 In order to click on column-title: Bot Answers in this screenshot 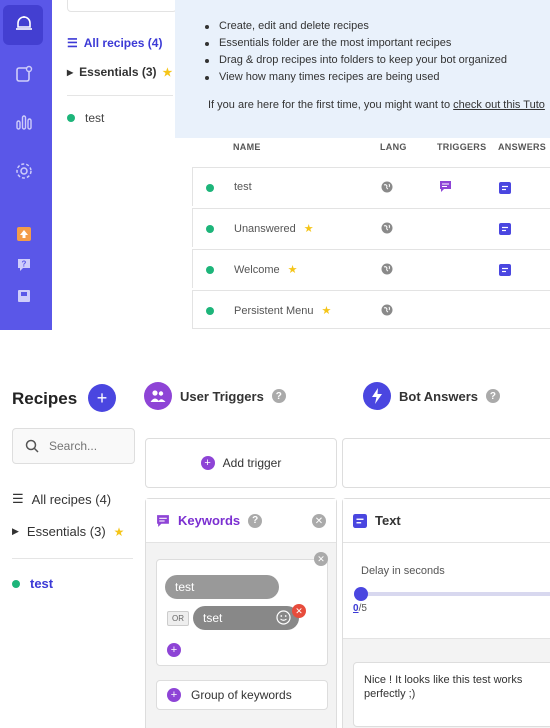, I will do `click(438, 396)`.